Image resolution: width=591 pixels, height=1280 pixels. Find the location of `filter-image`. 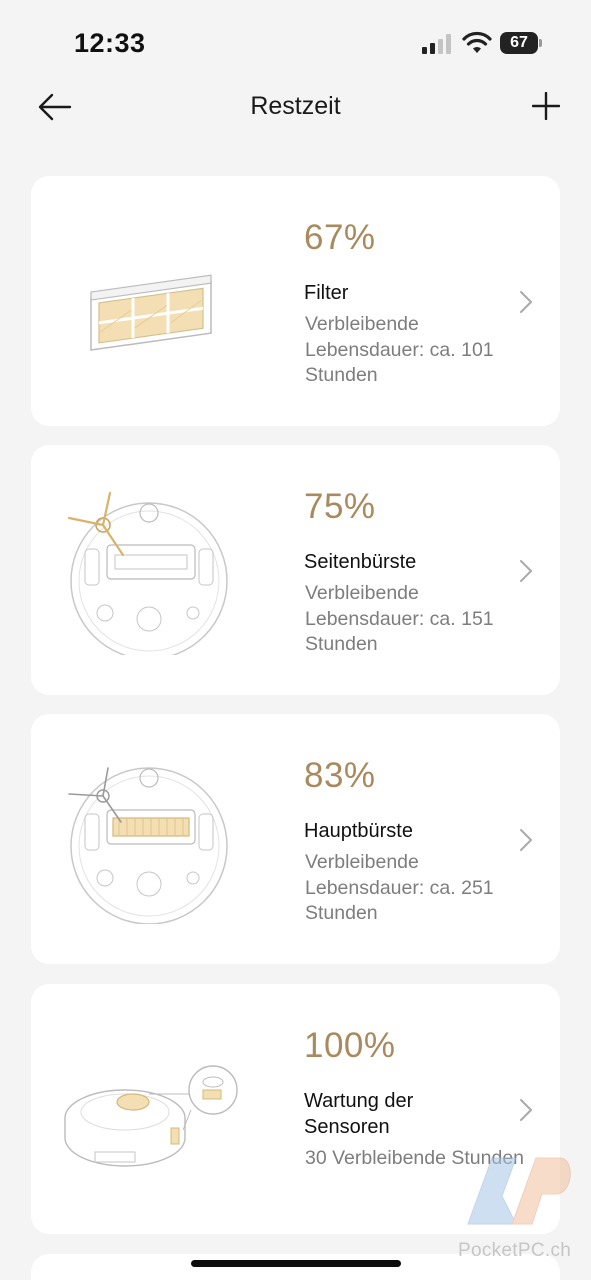

filter-image is located at coordinates (151, 312).